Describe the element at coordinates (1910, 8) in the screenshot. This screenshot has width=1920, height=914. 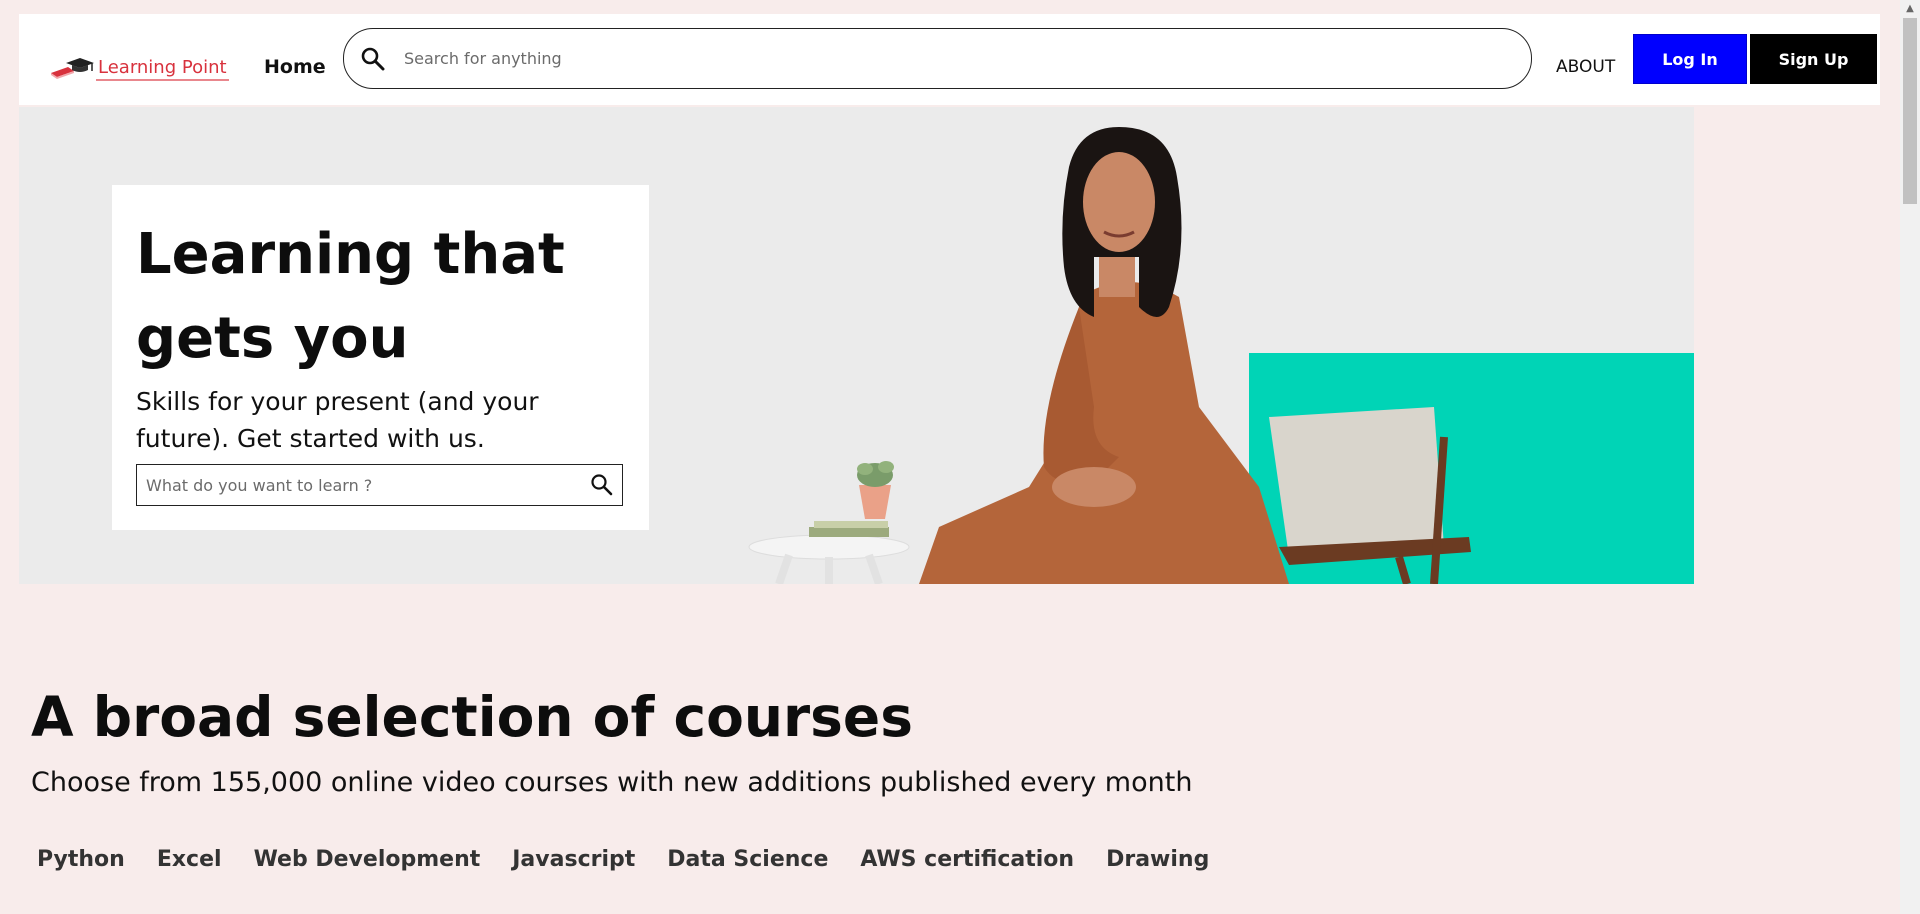
I see `chevron-up-icon: ▲` at that location.